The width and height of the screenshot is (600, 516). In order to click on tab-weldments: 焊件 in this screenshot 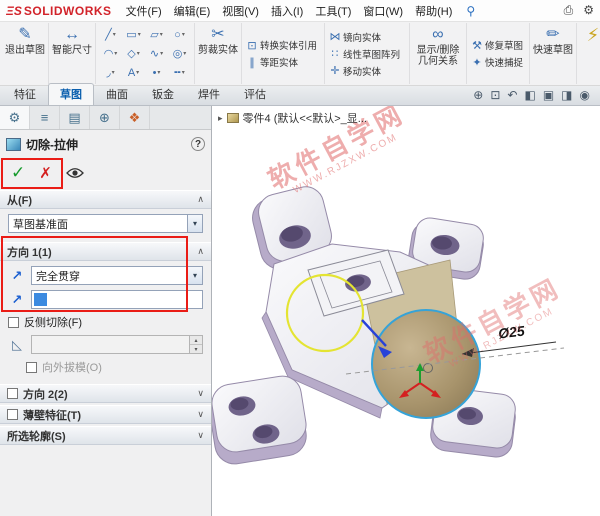, I will do `click(209, 94)`.